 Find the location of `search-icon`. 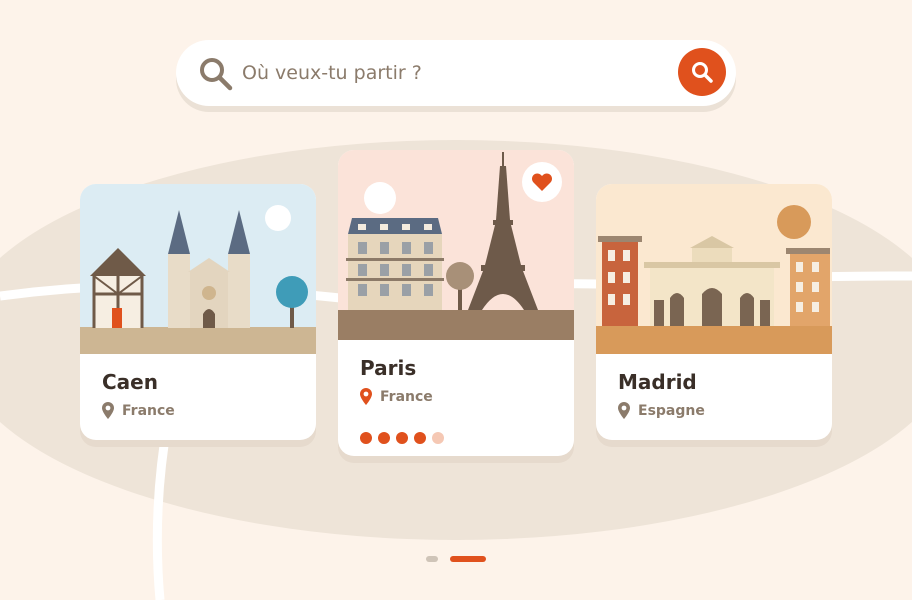

search-icon is located at coordinates (216, 74).